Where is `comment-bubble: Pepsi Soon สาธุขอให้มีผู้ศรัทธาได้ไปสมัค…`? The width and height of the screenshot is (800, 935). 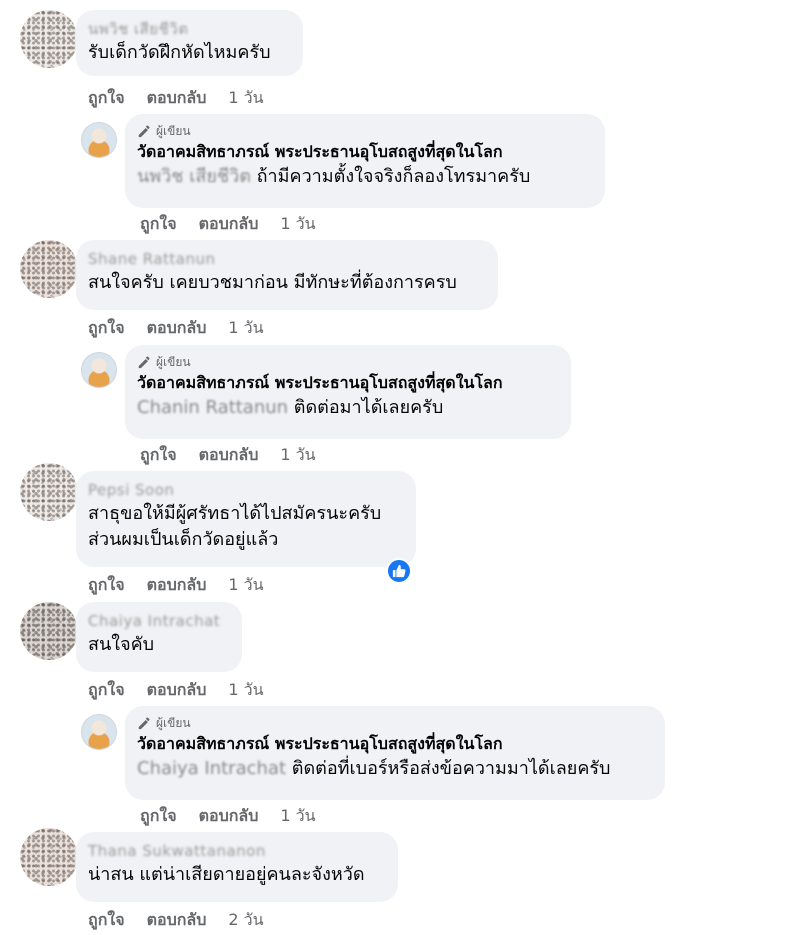 comment-bubble: Pepsi Soon สาธุขอให้มีผู้ศรัทธาได้ไปสมัค… is located at coordinates (246, 519).